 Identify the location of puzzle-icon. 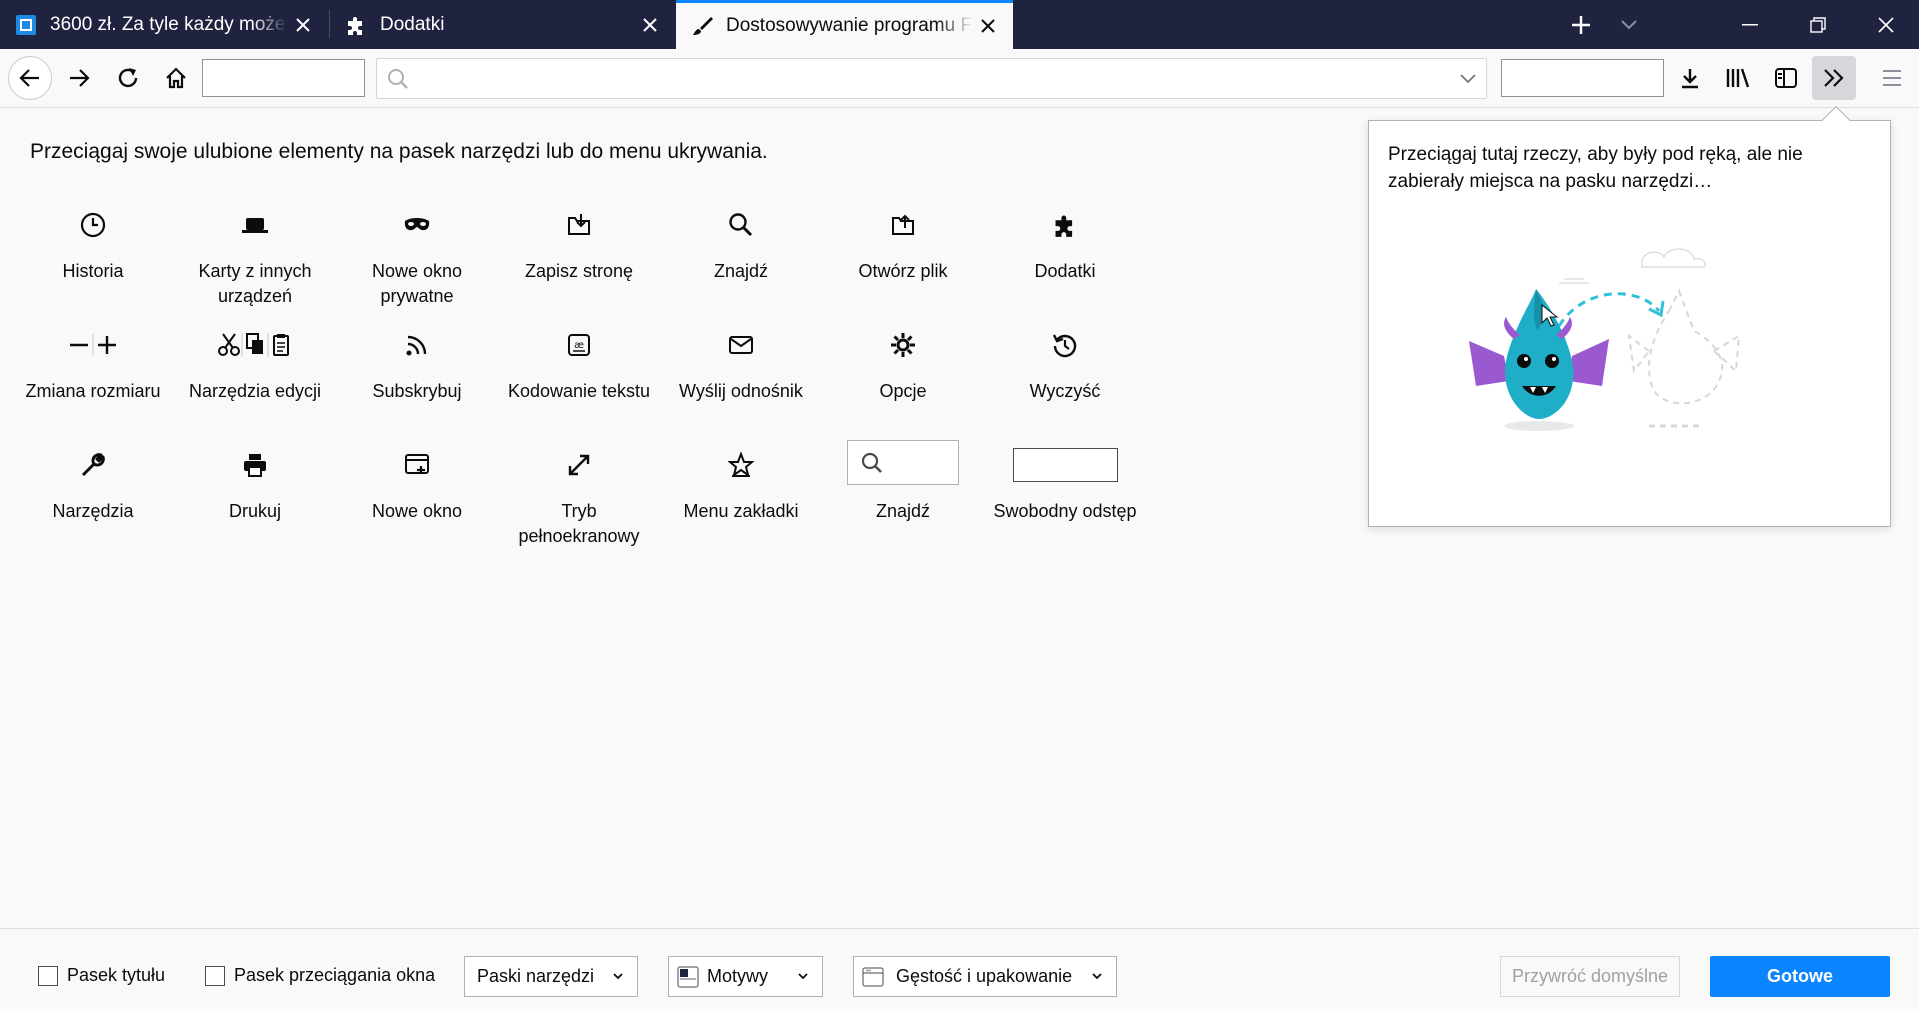
(356, 25).